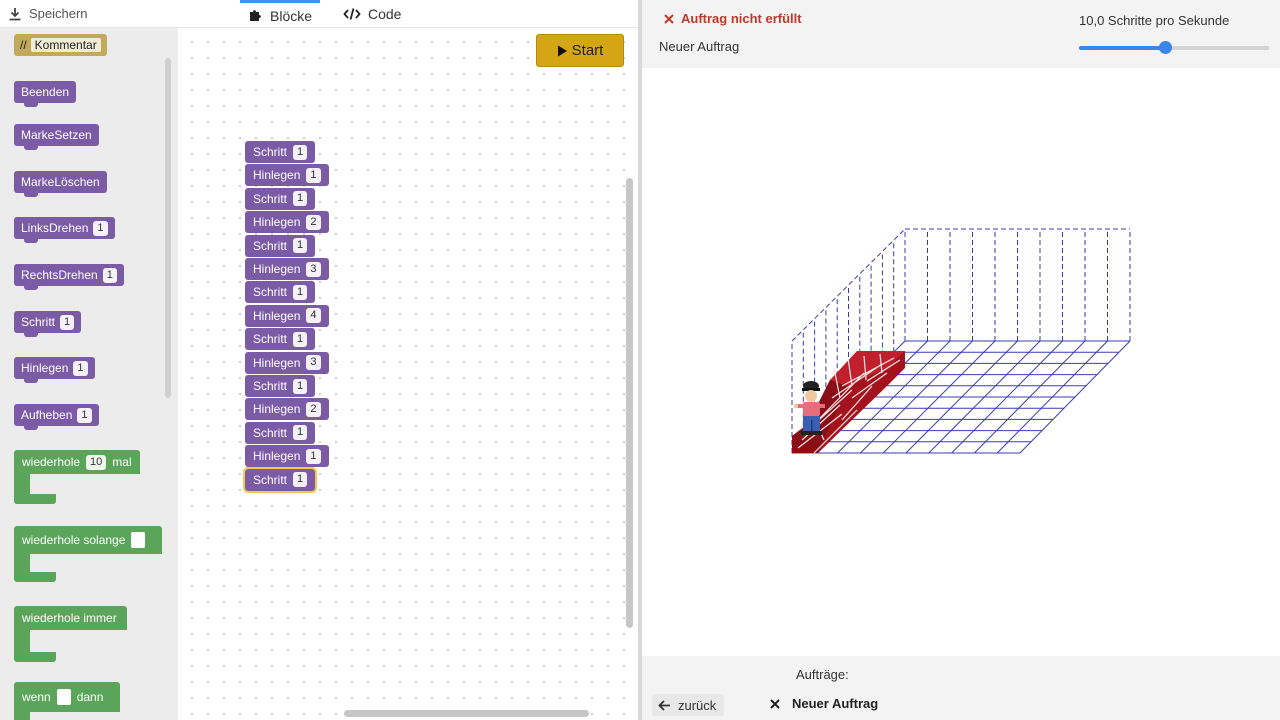  What do you see at coordinates (697, 705) in the screenshot?
I see `back-label: zurück` at bounding box center [697, 705].